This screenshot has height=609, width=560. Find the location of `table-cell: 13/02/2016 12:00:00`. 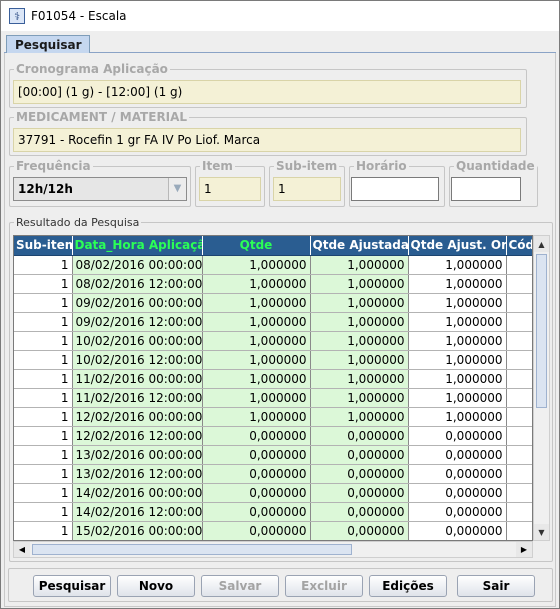

table-cell: 13/02/2016 12:00:00 is located at coordinates (137, 474).